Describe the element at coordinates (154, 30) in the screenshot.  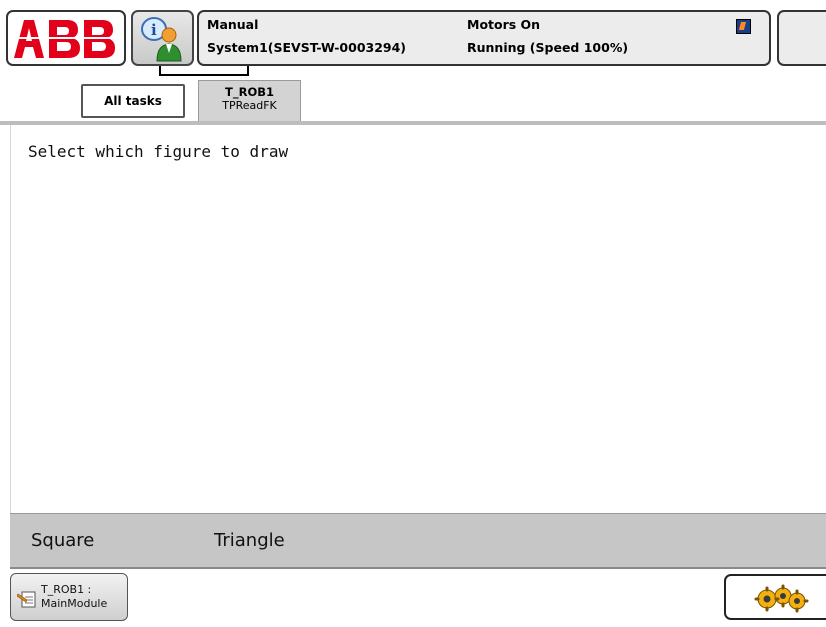
I see `svg-text: i` at that location.